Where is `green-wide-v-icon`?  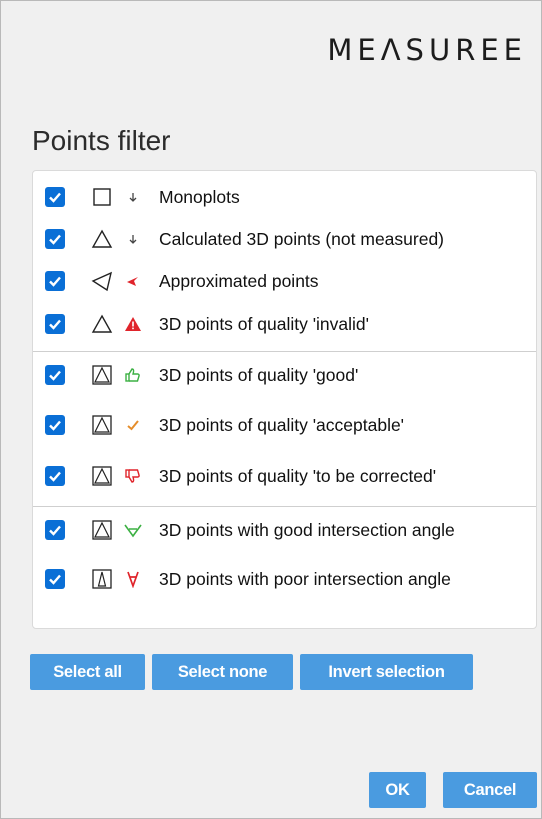
green-wide-v-icon is located at coordinates (133, 530).